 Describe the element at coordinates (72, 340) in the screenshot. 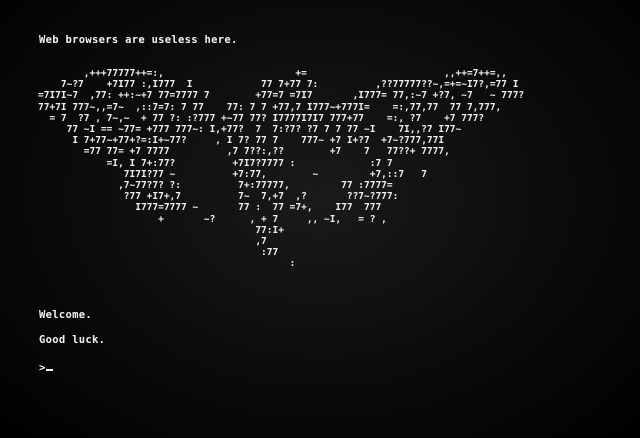

I see `good-luck-message: Good luck.` at that location.